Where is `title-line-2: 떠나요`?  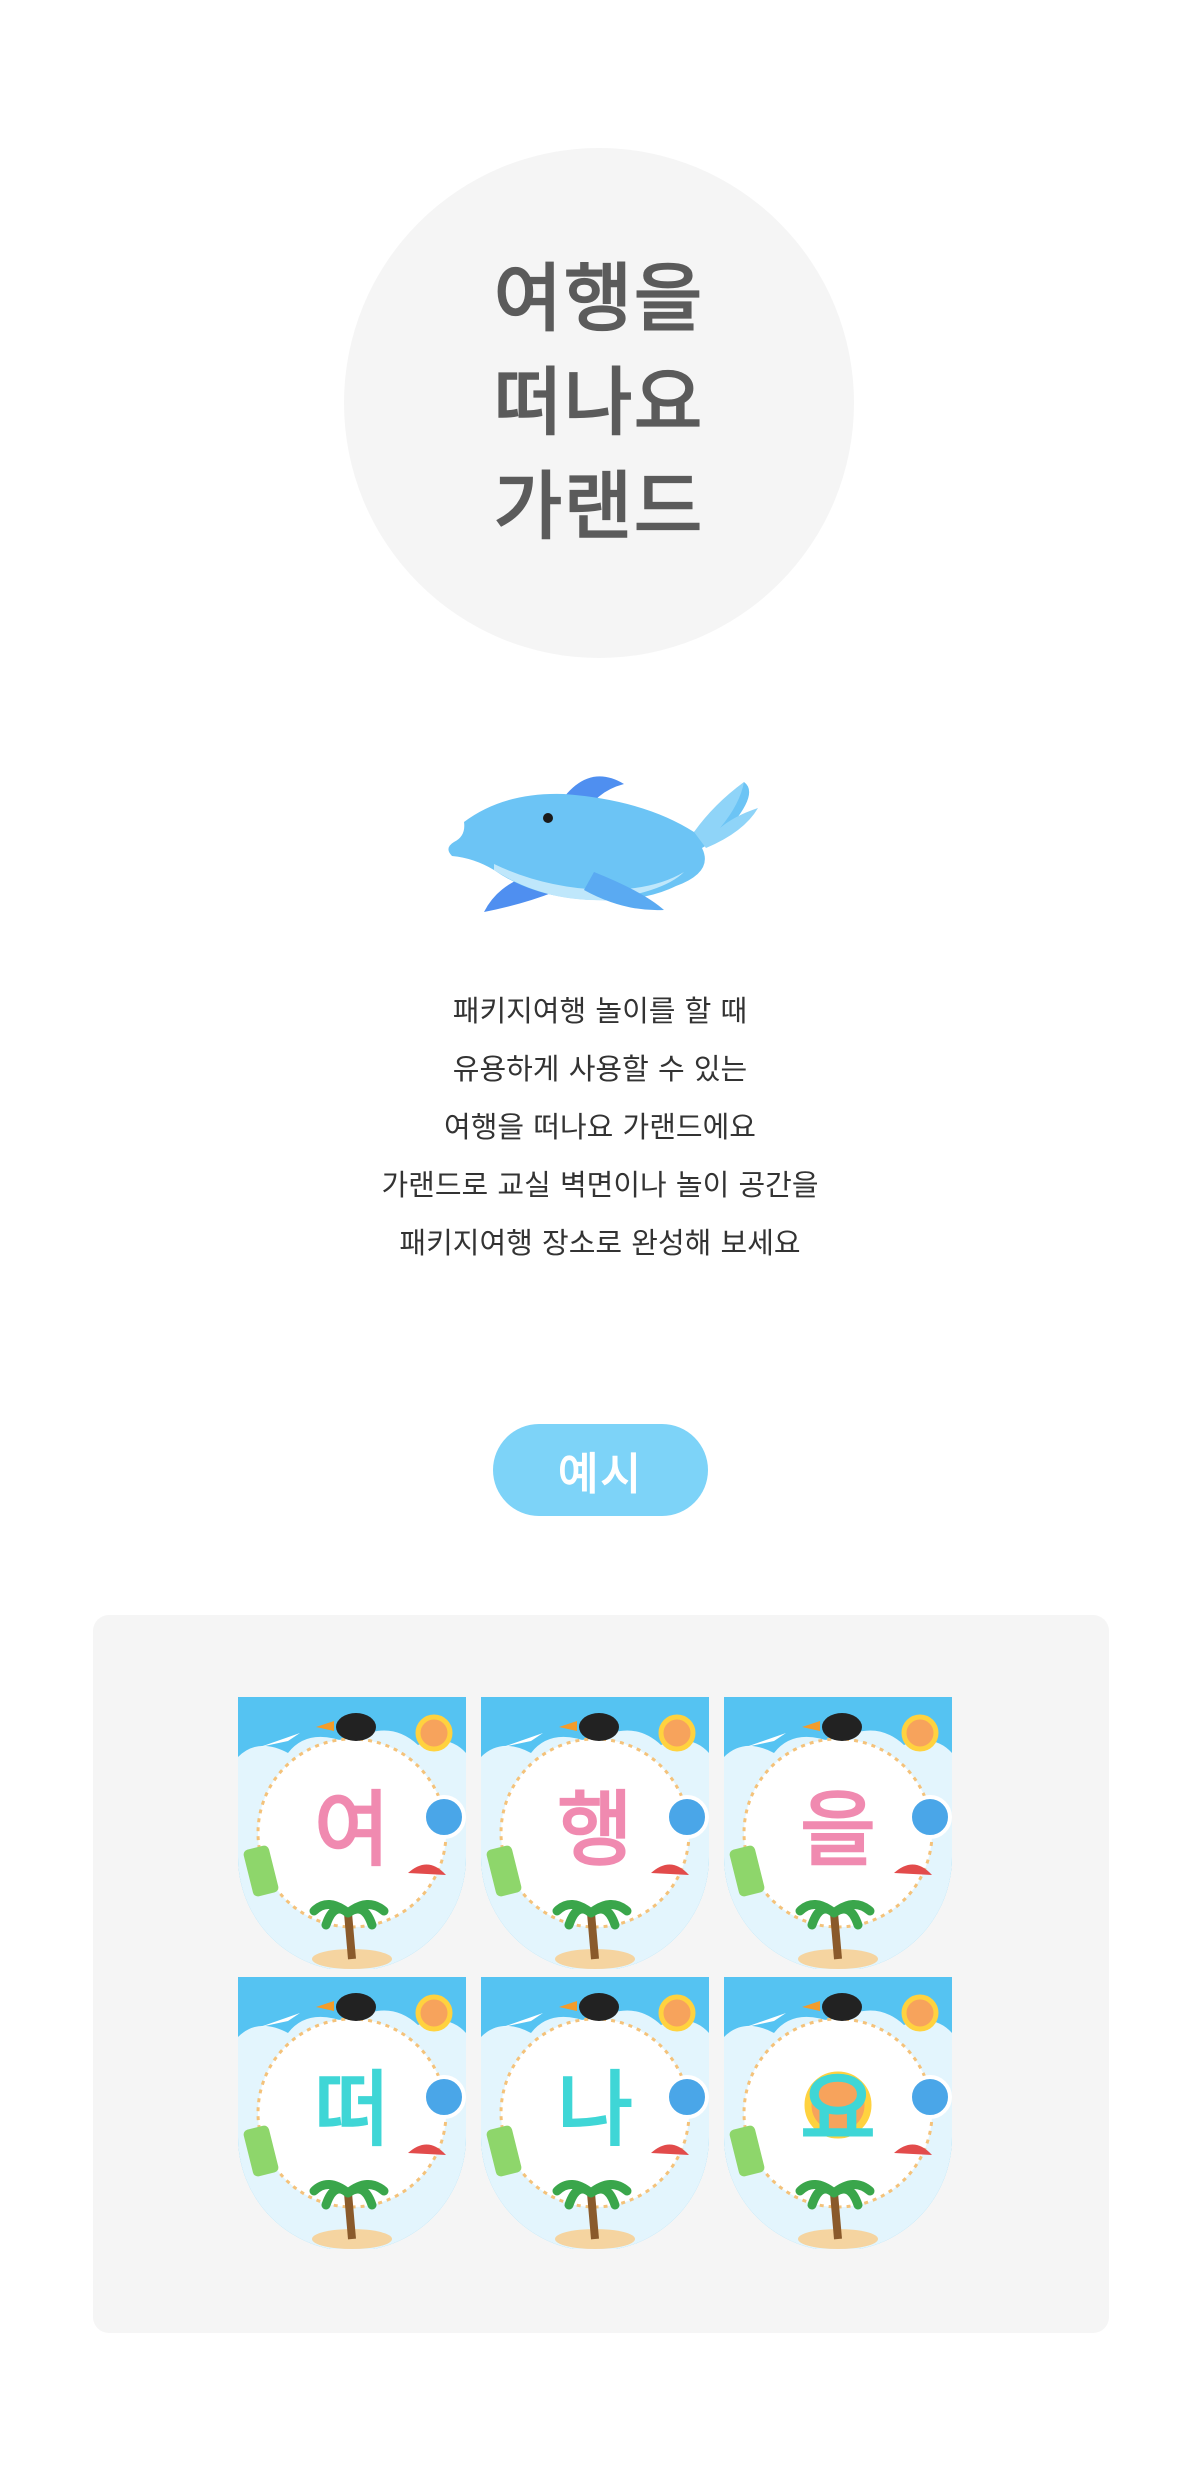
title-line-2: 떠나요 is located at coordinates (599, 403).